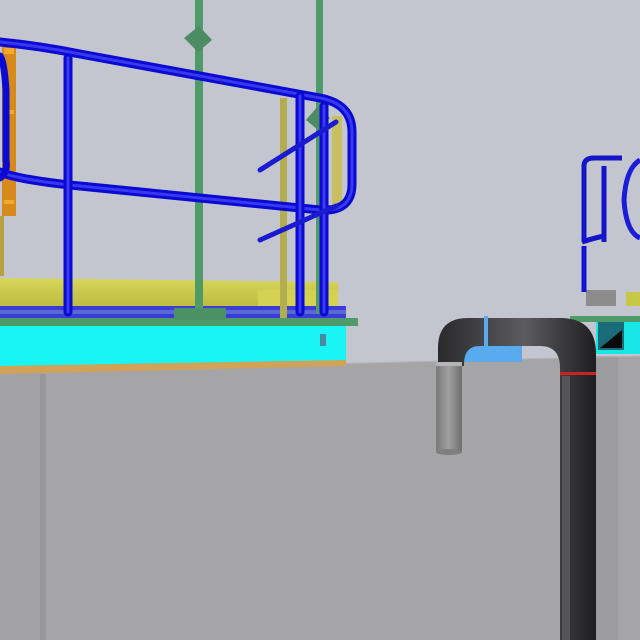  I want to click on cyan-platform-edge, so click(179, 346).